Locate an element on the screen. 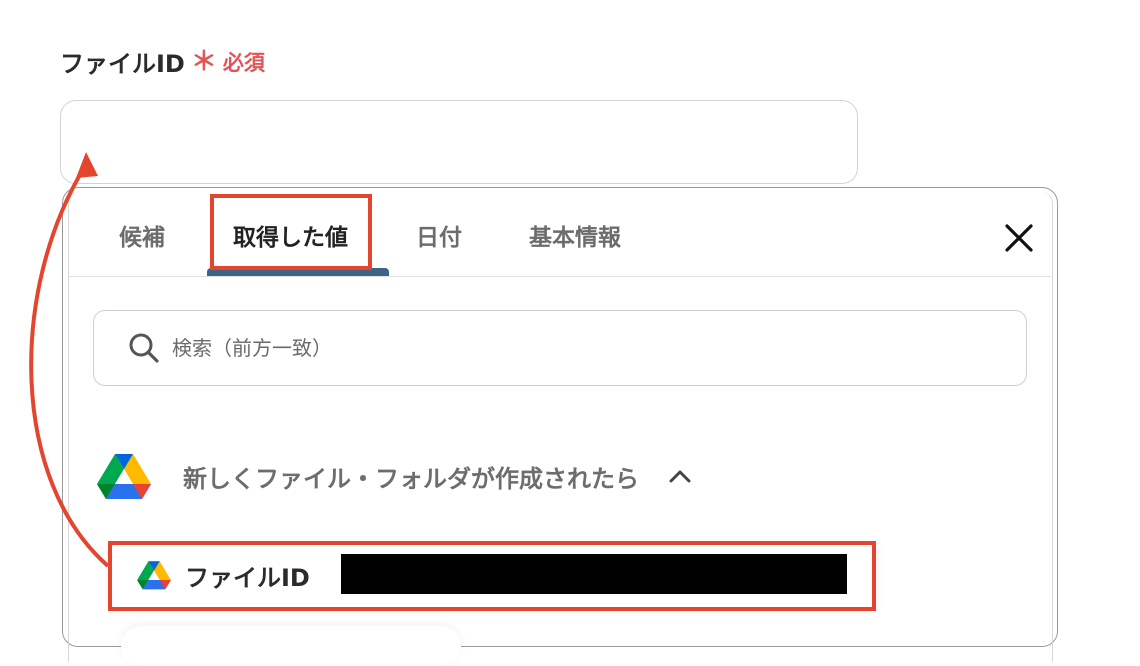 This screenshot has height=666, width=1140. next-result-item is located at coordinates (291, 646).